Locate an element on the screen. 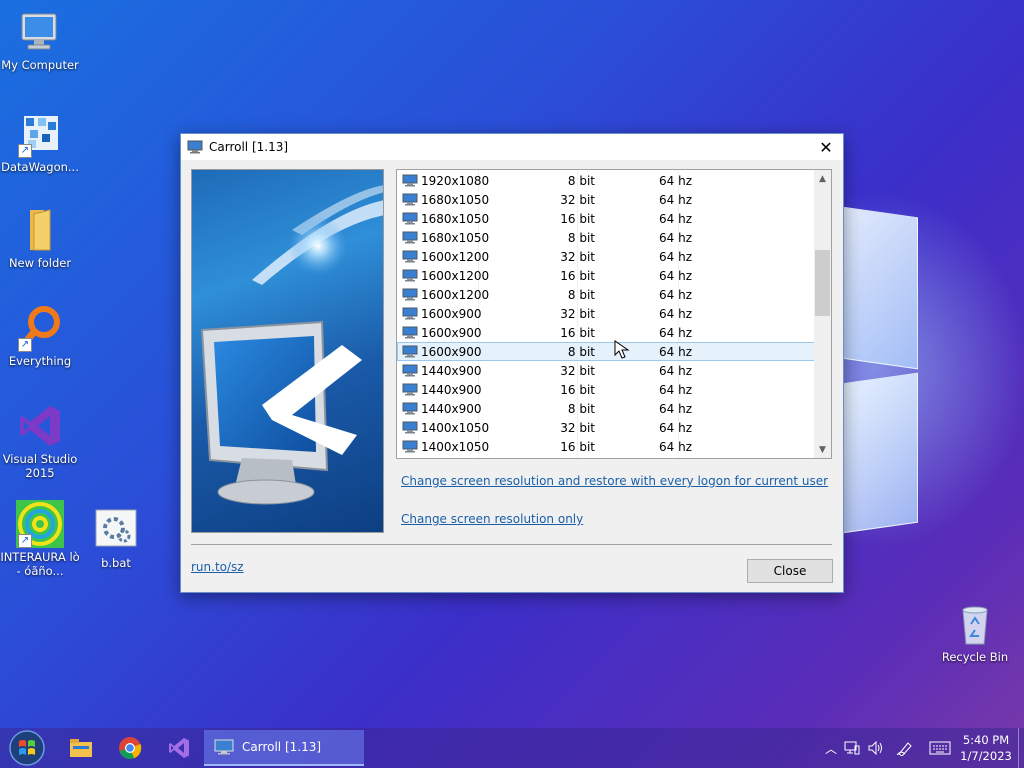 The height and width of the screenshot is (768, 1024). wallpaper-logo-pane is located at coordinates (880, 288).